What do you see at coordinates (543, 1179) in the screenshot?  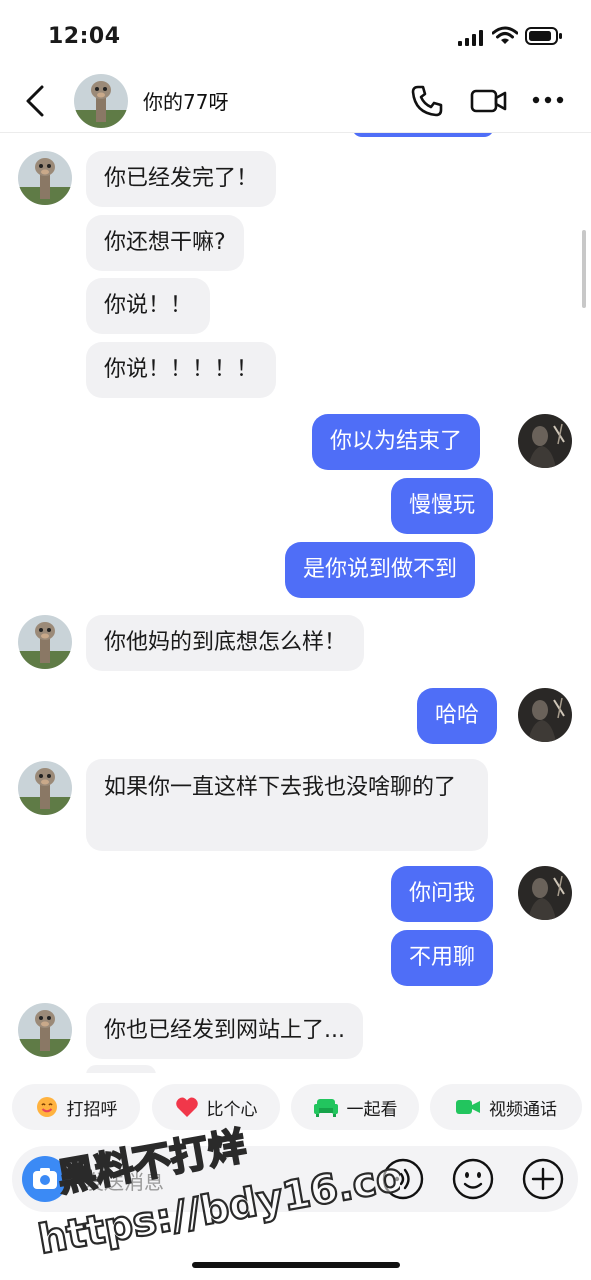 I see `plus-icon` at bounding box center [543, 1179].